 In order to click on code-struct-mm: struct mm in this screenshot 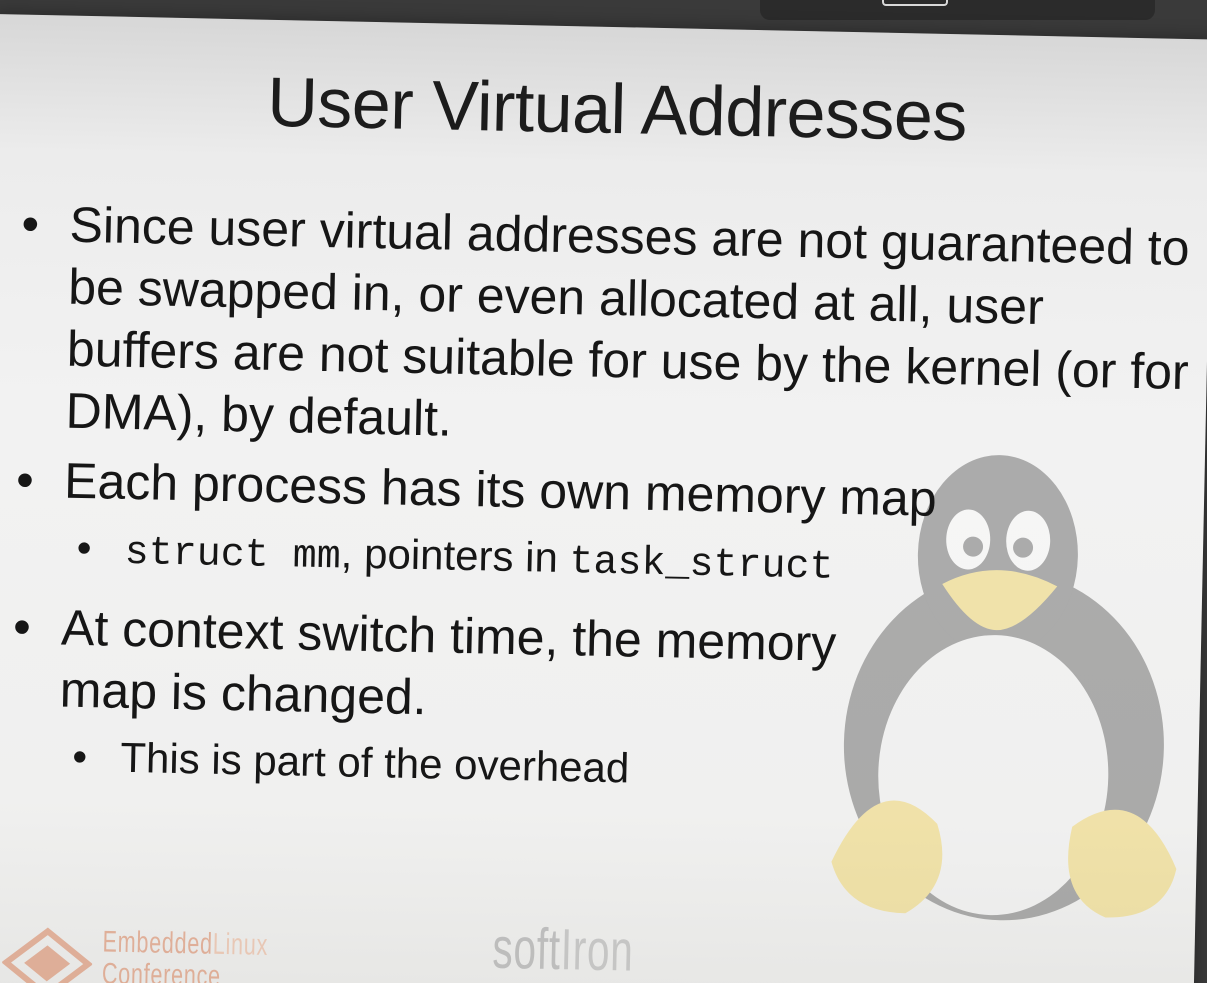, I will do `click(233, 555)`.